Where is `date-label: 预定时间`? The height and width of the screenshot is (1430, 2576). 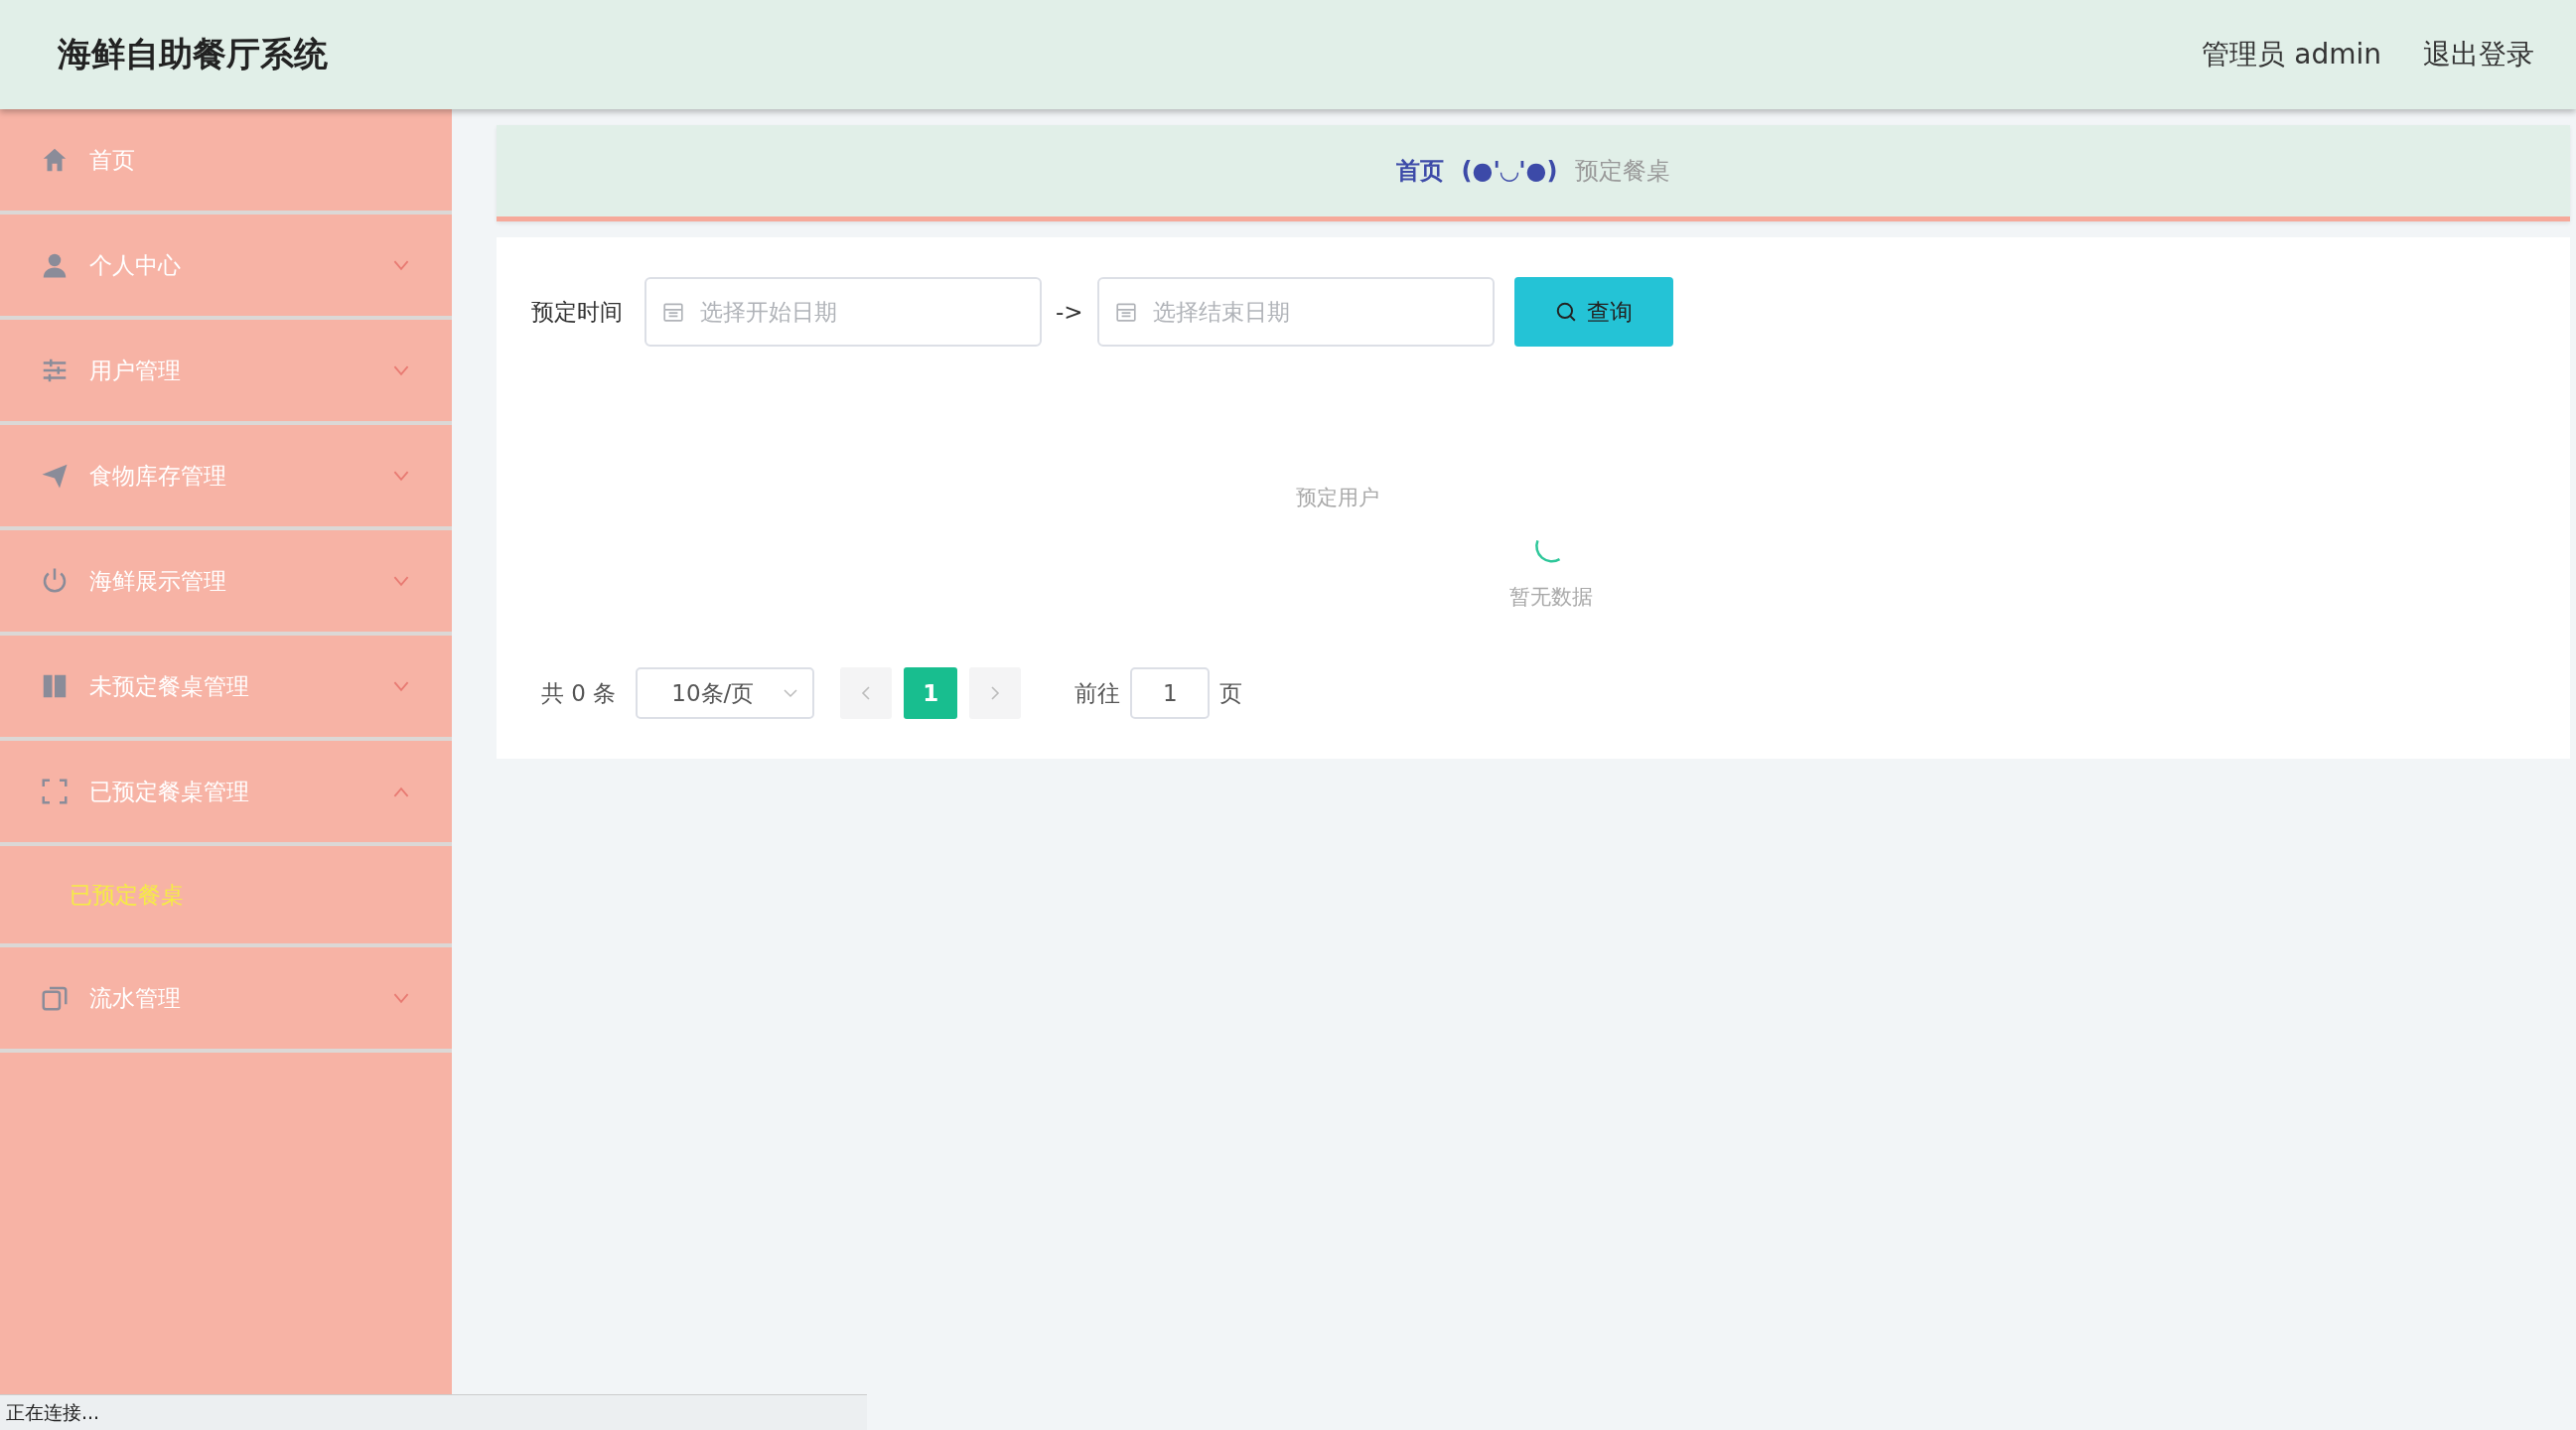 date-label: 预定时间 is located at coordinates (577, 312).